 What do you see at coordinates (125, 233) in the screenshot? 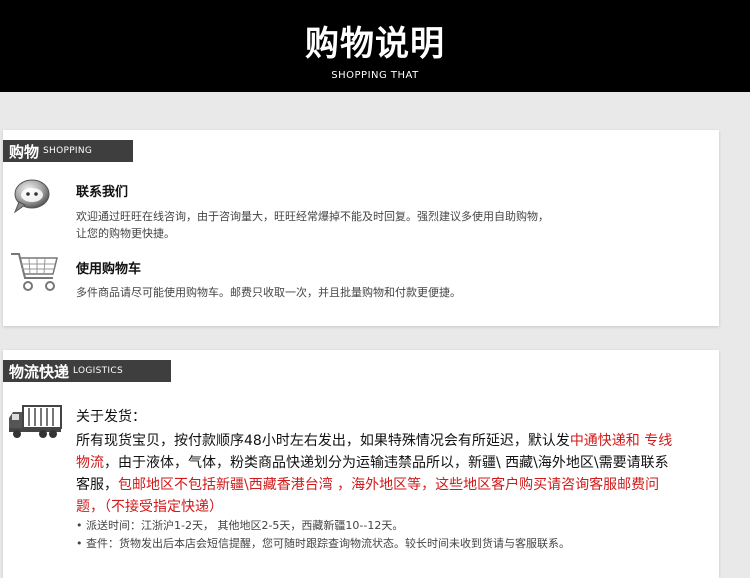
I see `contact-line-2: 让您的购物更快捷。` at bounding box center [125, 233].